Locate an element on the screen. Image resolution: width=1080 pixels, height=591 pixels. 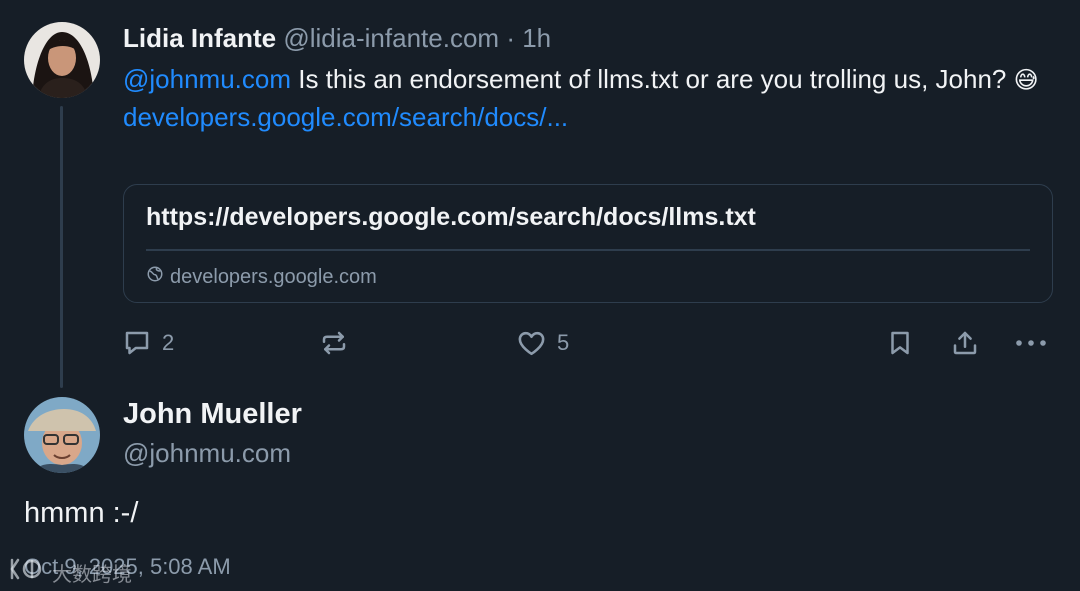
reply-author-handle: @lidia-infante.com is located at coordinates (391, 38).